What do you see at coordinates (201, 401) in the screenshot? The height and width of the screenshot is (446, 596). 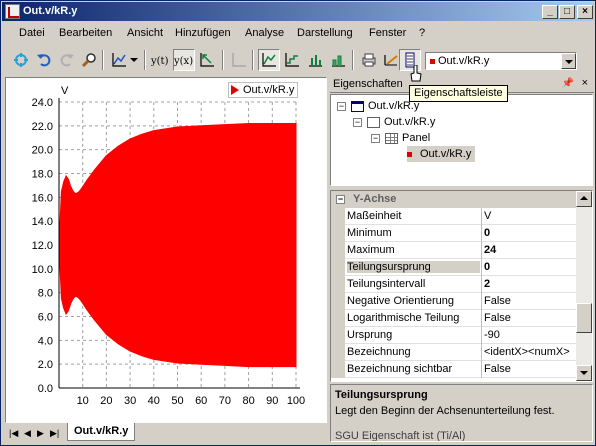 I see `x-tick-label: 60` at bounding box center [201, 401].